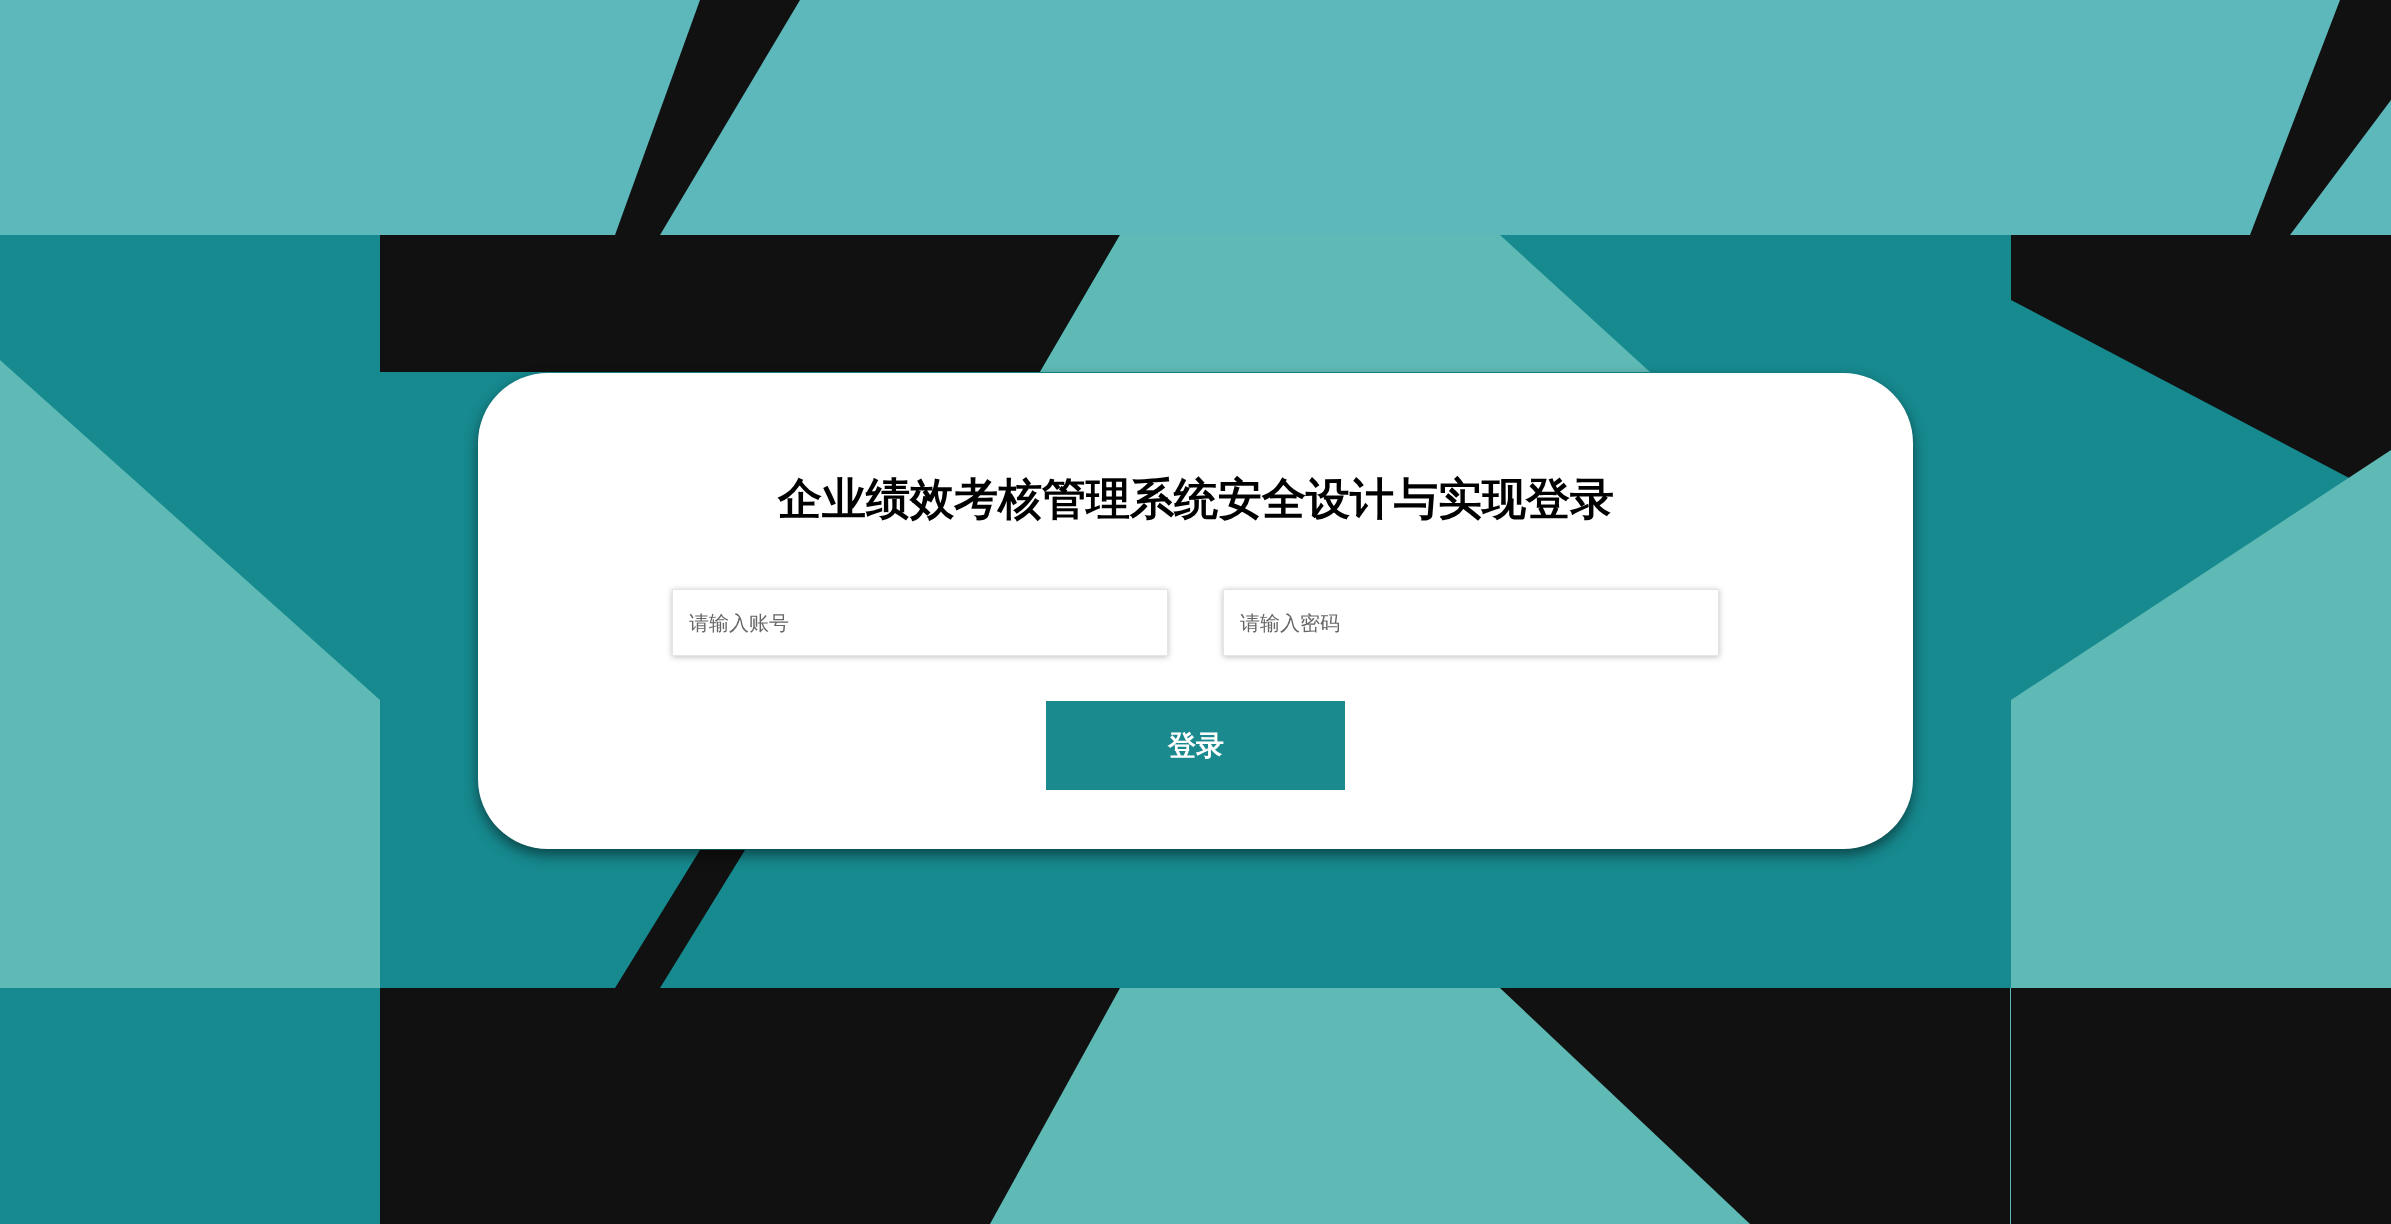 The image size is (2391, 1224). I want to click on login-title: 企业绩效考核管理系统安全设计与实现登录, so click(1195, 499).